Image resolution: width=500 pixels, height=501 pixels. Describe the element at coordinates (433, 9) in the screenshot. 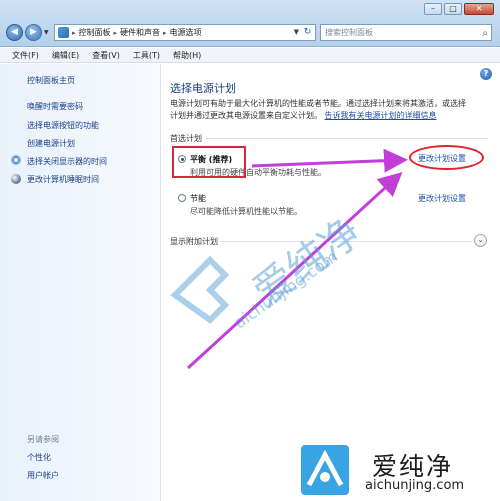

I see `minimize-button: –` at that location.